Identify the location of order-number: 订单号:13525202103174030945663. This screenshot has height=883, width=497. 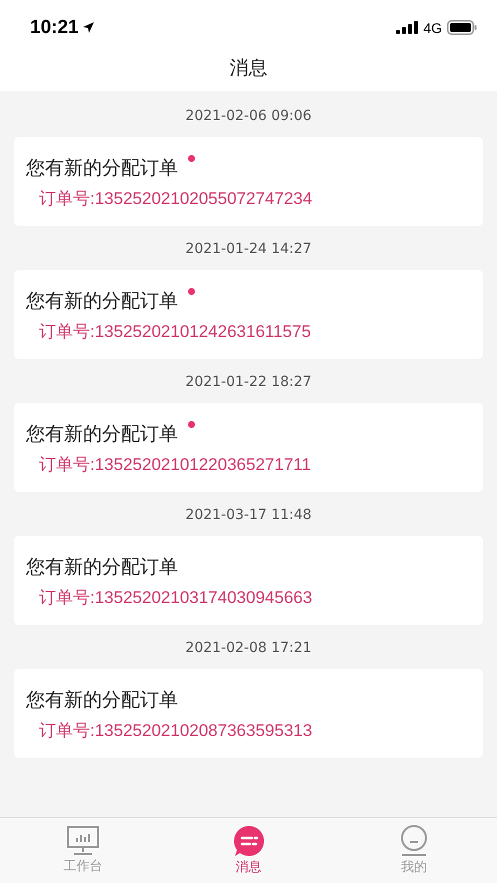
(176, 598).